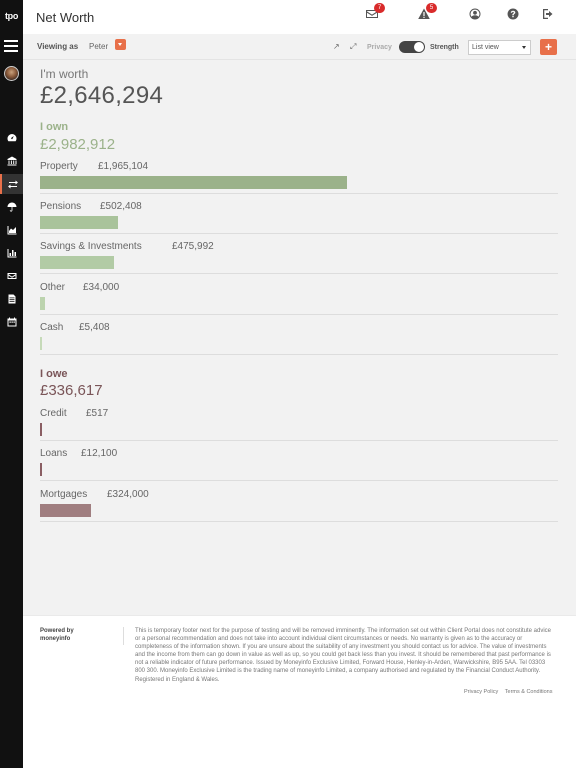 This screenshot has height=768, width=576. I want to click on help-icon, so click(514, 14).